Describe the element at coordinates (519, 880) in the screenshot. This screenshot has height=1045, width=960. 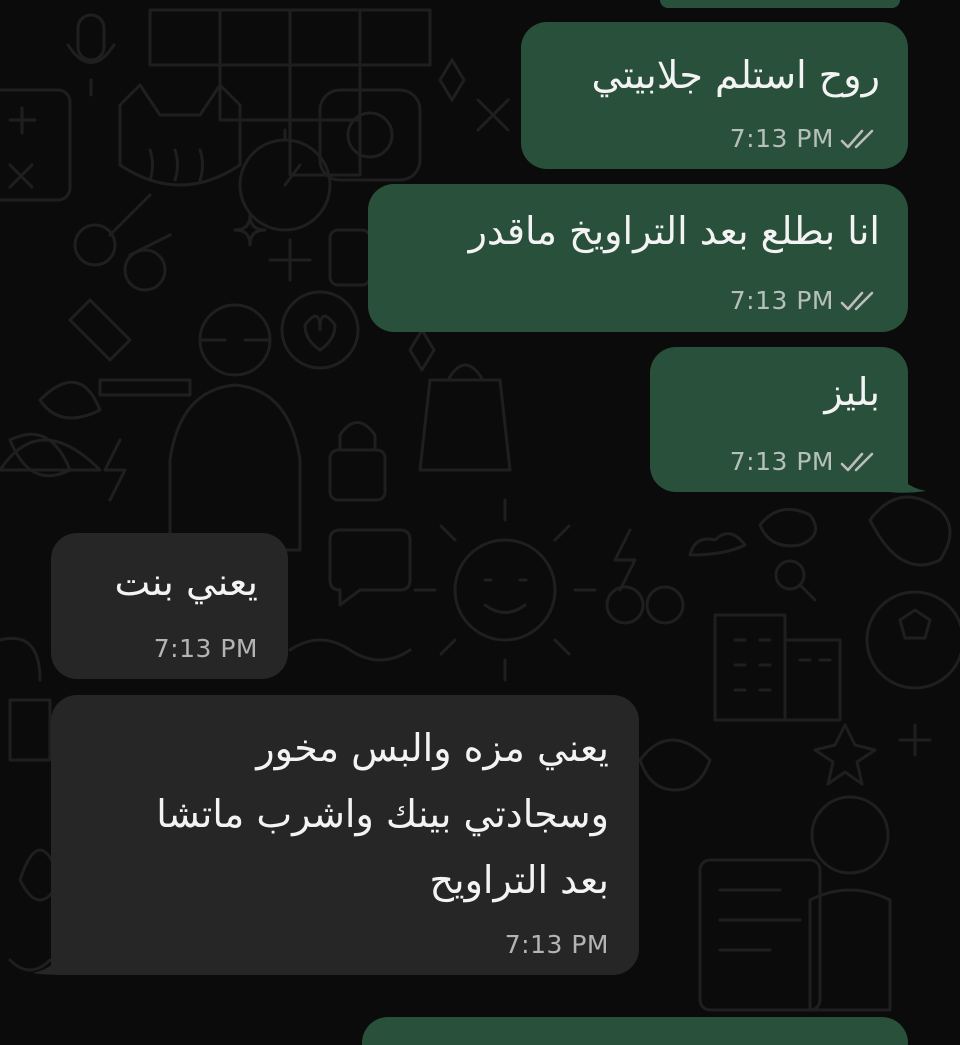
I see `message-line: بعد التراويح` at that location.